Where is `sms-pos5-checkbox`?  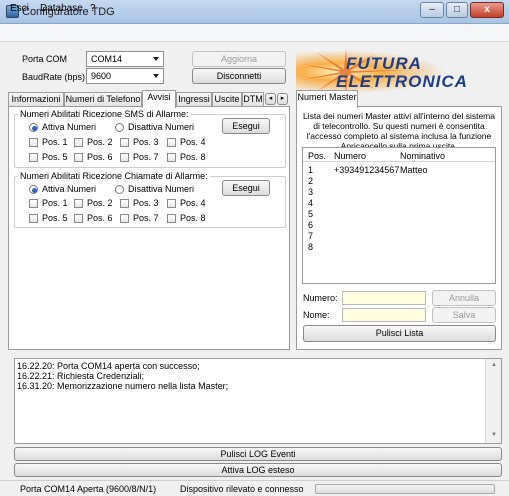
sms-pos5-checkbox is located at coordinates (33, 157).